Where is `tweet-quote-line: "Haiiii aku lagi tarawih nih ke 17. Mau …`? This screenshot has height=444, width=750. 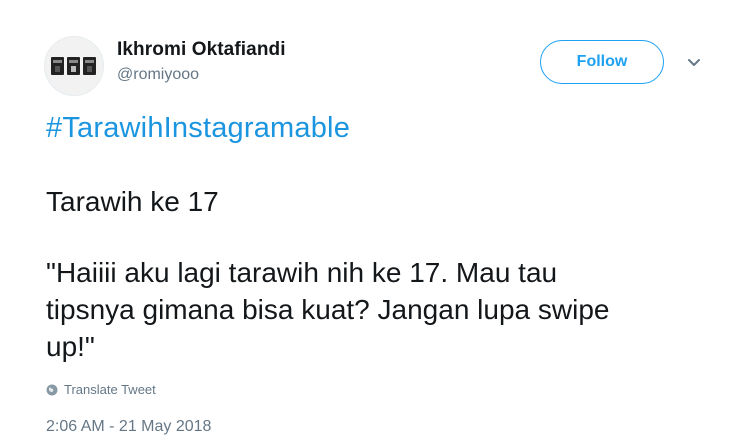 tweet-quote-line: "Haiiii aku lagi tarawih nih ke 17. Mau … is located at coordinates (302, 272).